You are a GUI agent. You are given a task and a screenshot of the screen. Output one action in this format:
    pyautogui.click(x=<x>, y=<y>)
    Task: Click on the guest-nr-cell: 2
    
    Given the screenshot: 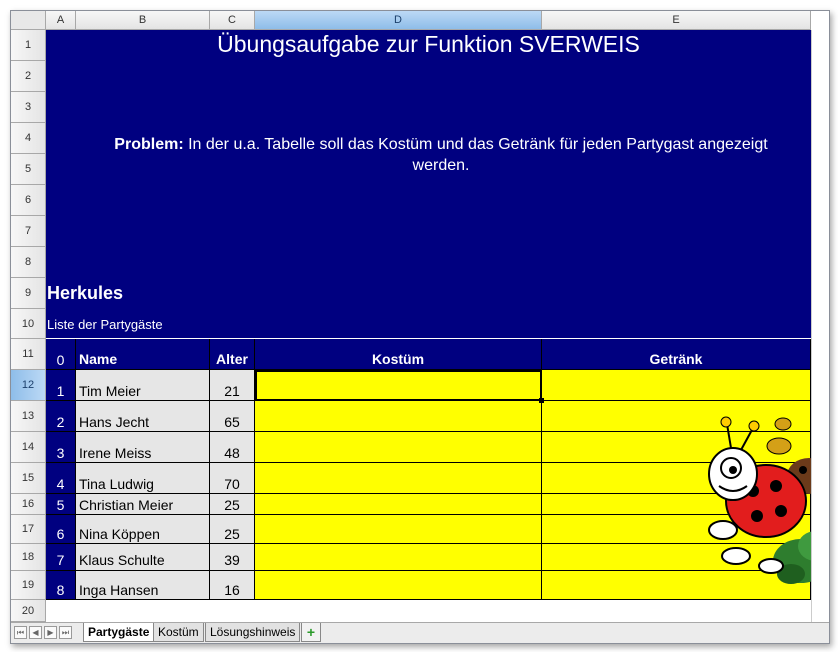 What is the action you would take?
    pyautogui.click(x=61, y=416)
    